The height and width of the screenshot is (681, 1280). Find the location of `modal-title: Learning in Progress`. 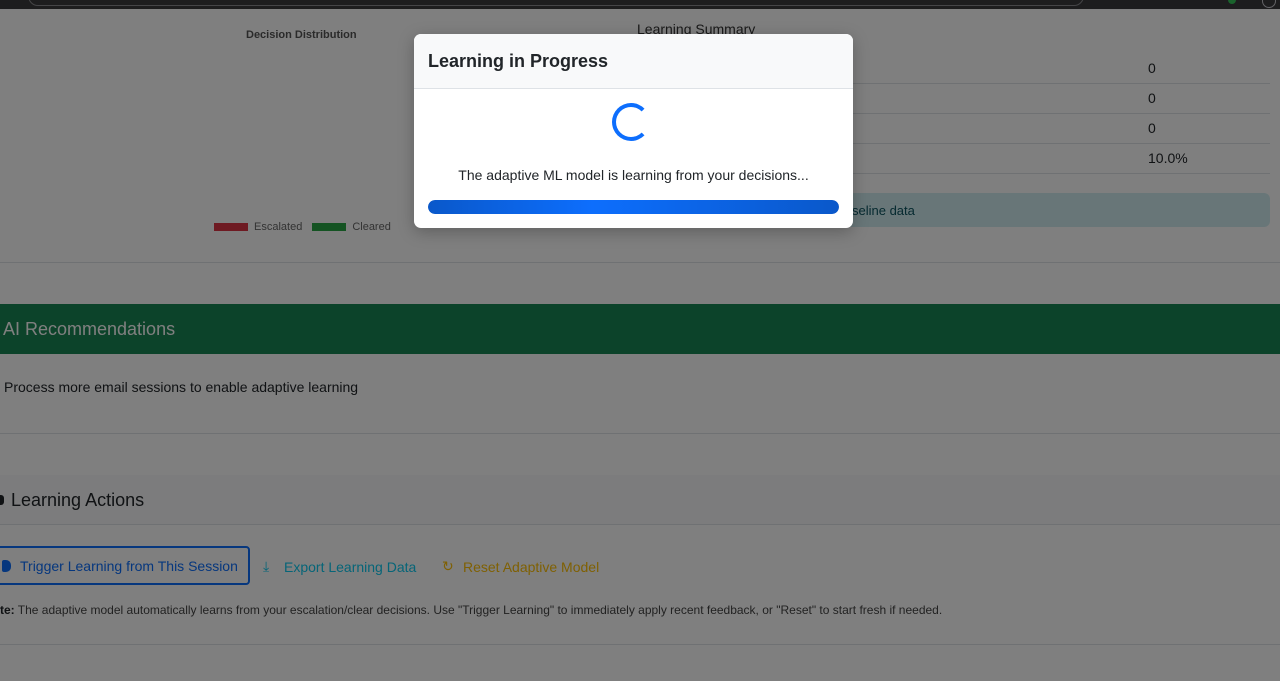

modal-title: Learning in Progress is located at coordinates (518, 61).